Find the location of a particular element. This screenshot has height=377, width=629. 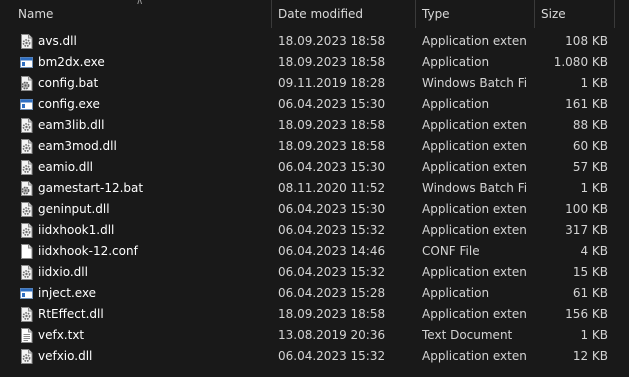

file-size: 61 KB is located at coordinates (590, 293).